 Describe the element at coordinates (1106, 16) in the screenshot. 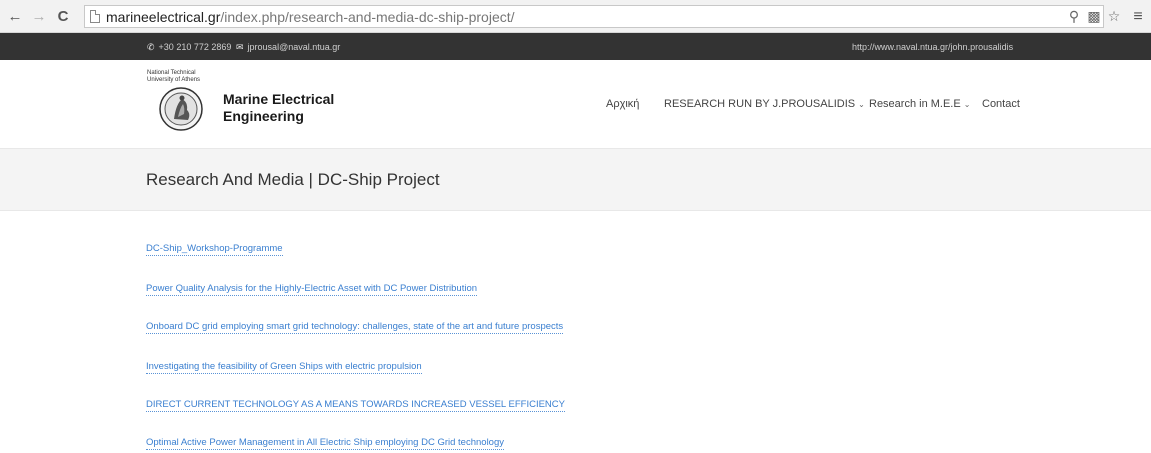

I see `browser-actions: ⚲ ▩ ☆ ≡` at that location.